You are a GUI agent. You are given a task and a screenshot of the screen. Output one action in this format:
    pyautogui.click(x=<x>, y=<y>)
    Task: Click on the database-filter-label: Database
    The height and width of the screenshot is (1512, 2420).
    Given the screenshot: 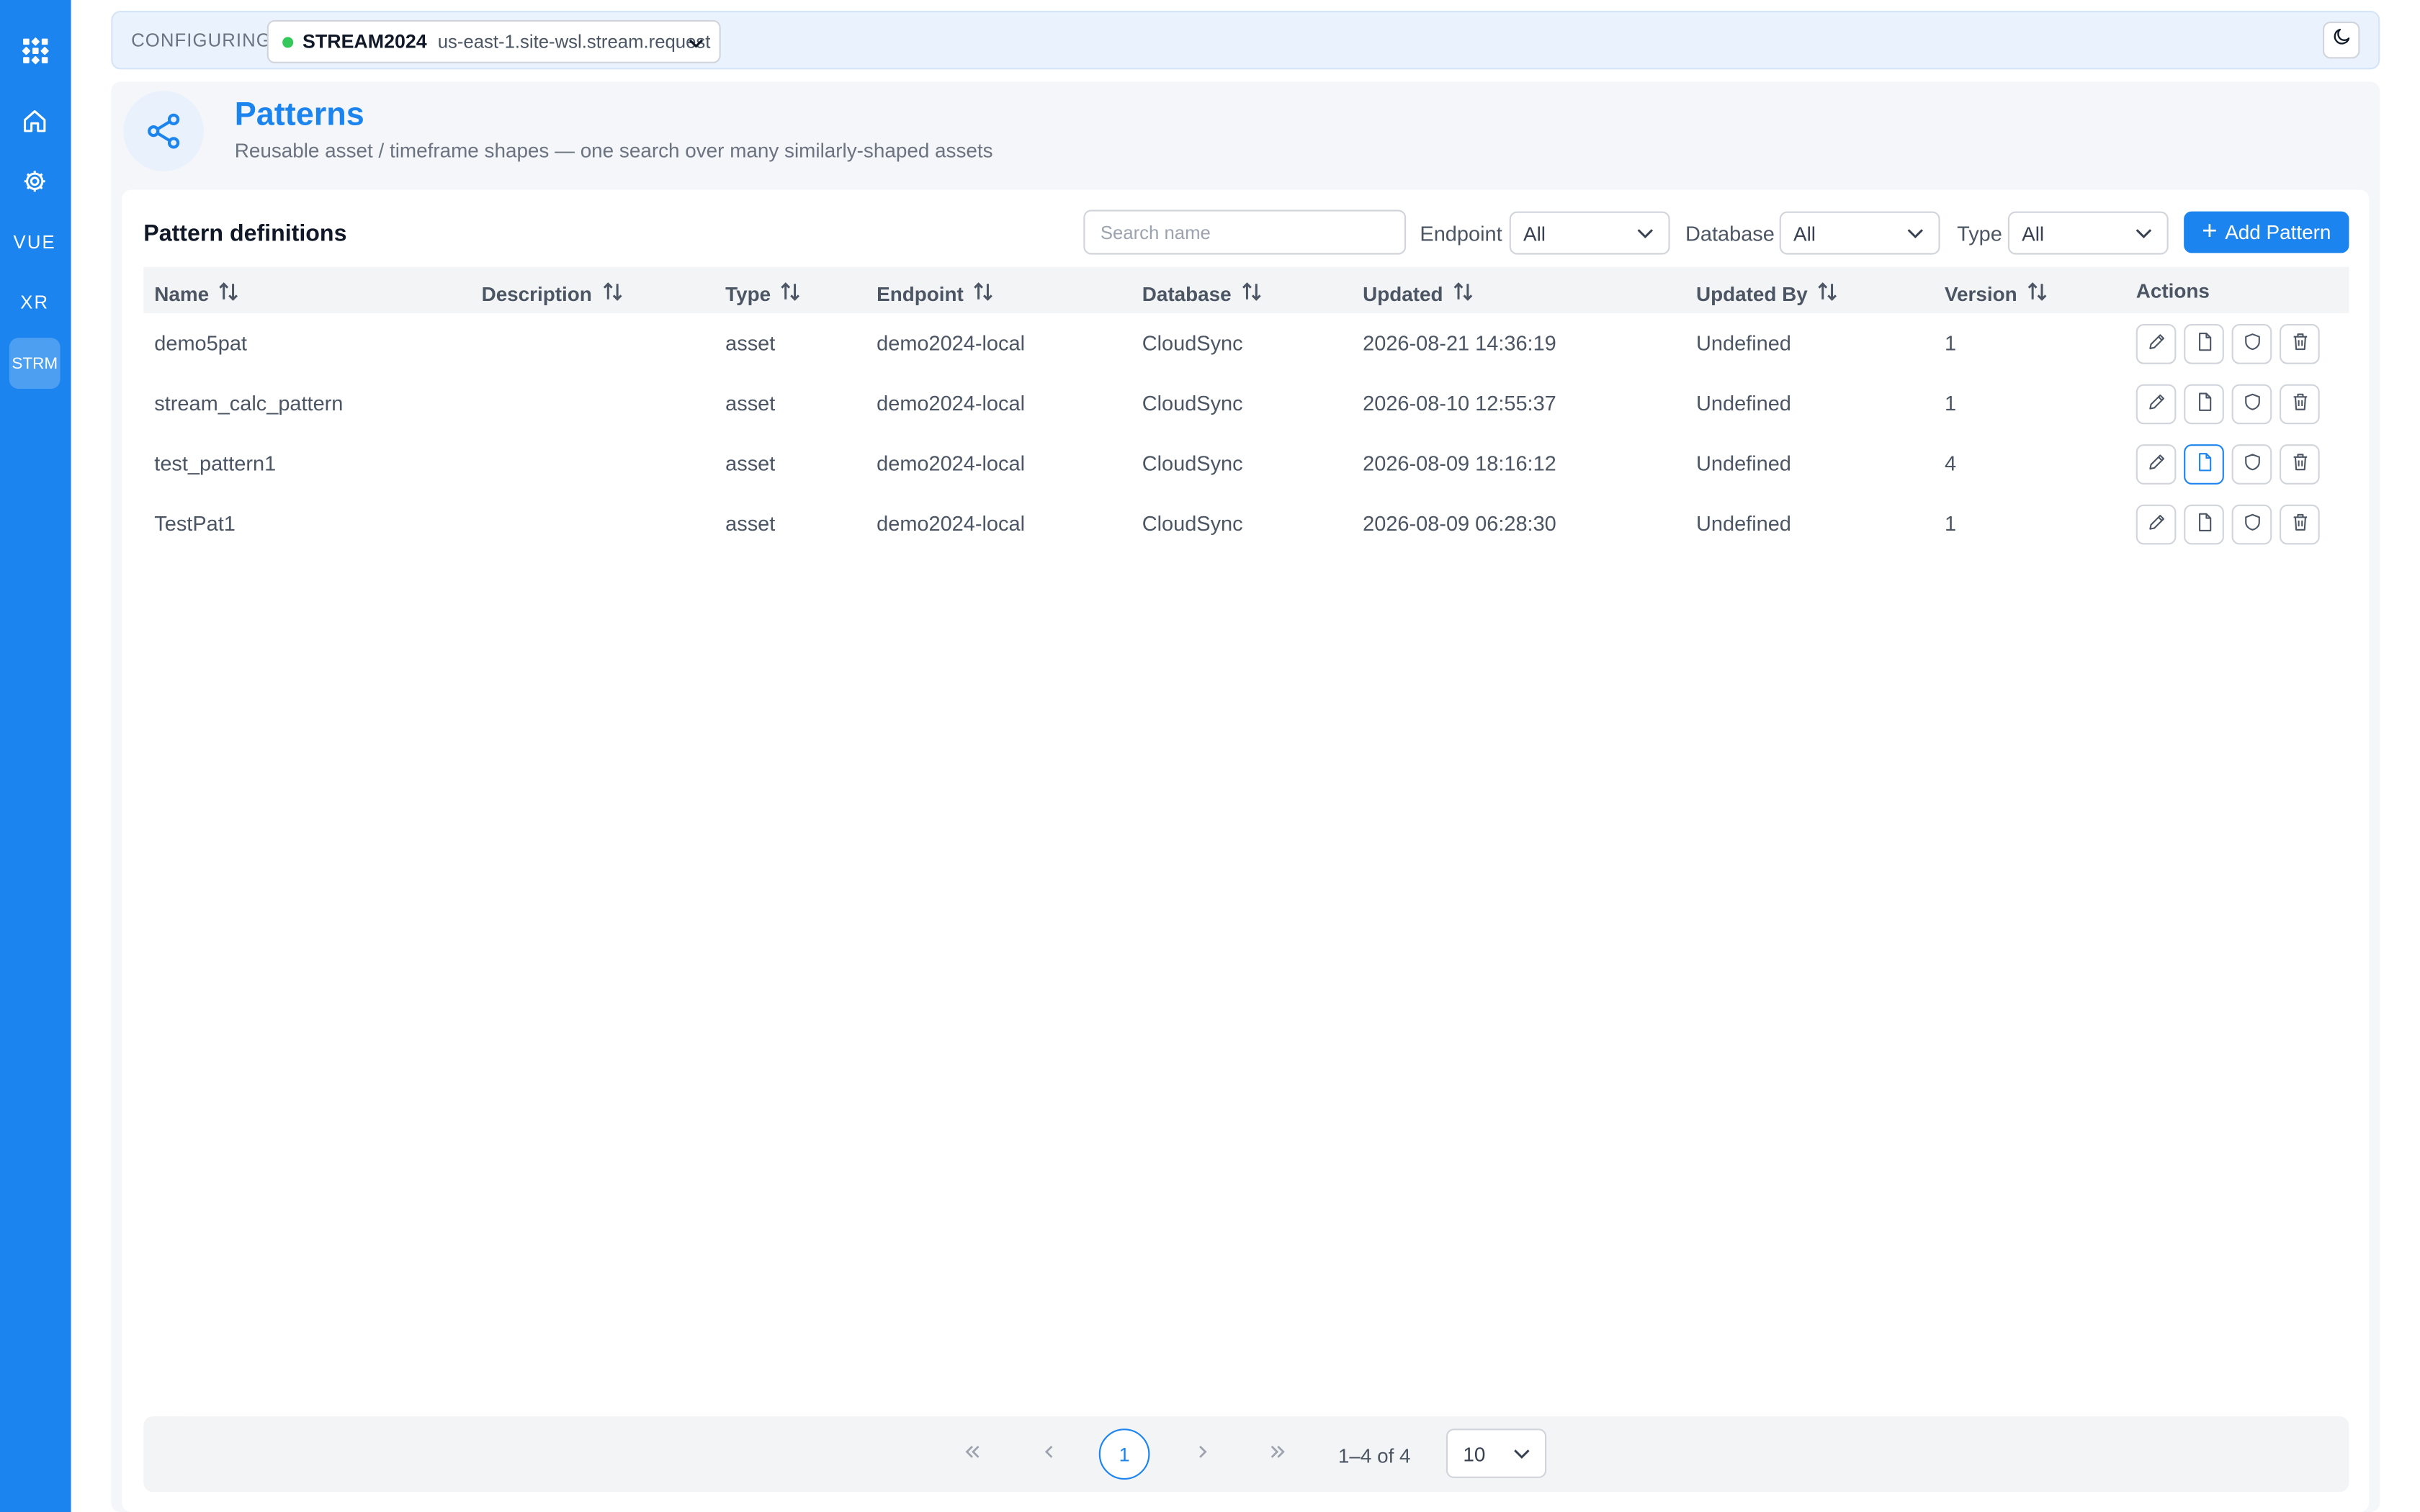 What is the action you would take?
    pyautogui.click(x=1730, y=234)
    